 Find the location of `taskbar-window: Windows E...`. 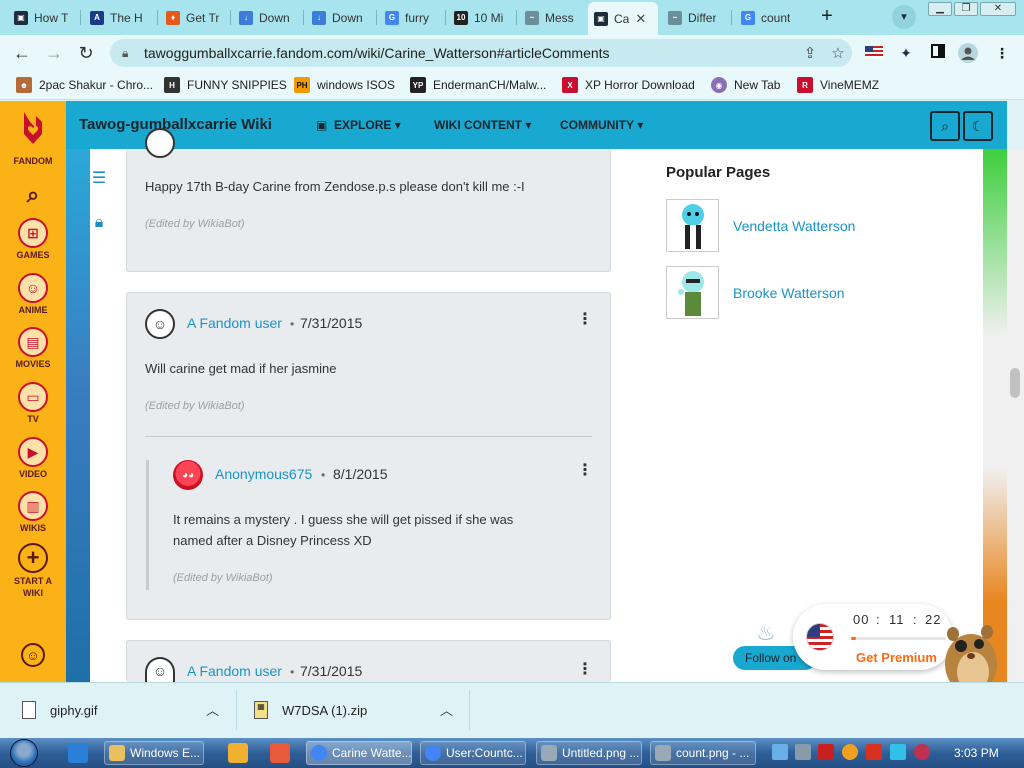

taskbar-window: Windows E... is located at coordinates (154, 753).